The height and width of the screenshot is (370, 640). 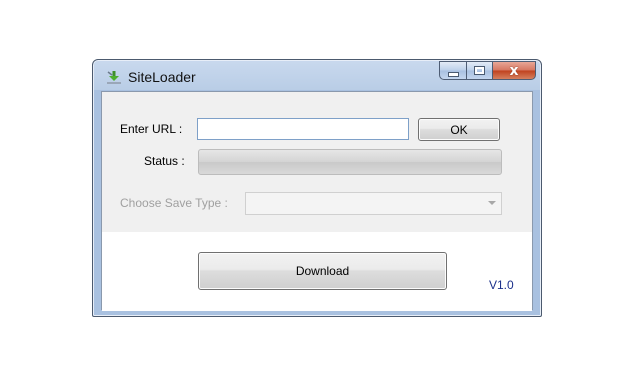 What do you see at coordinates (151, 129) in the screenshot?
I see `enter-url-label: Enter URL :` at bounding box center [151, 129].